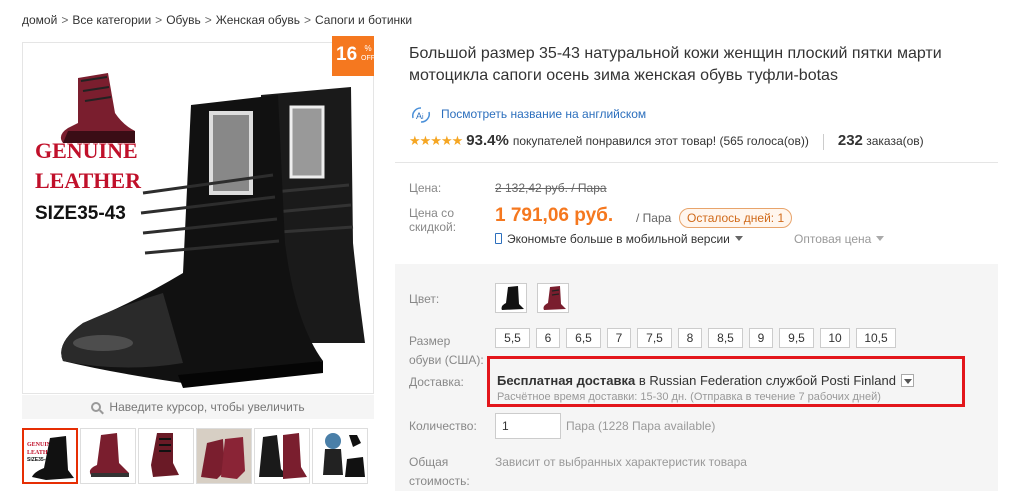 This screenshot has width=1010, height=491. Describe the element at coordinates (439, 471) in the screenshot. I see `total-label: Общая стоимость:` at that location.